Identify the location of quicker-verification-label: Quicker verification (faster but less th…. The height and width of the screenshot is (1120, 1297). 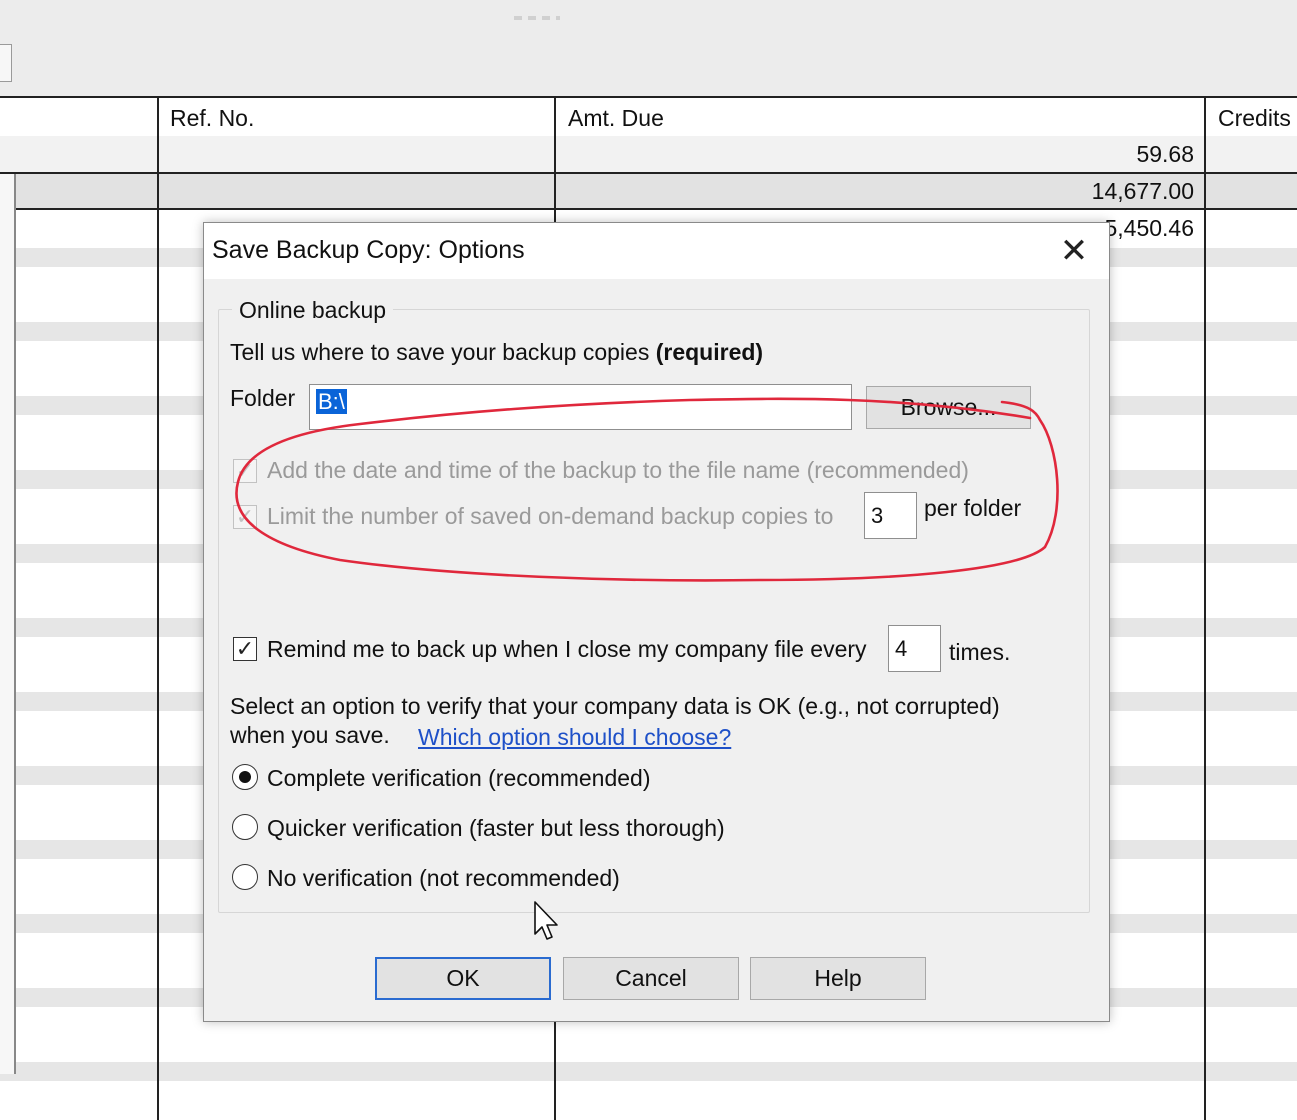
(496, 828).